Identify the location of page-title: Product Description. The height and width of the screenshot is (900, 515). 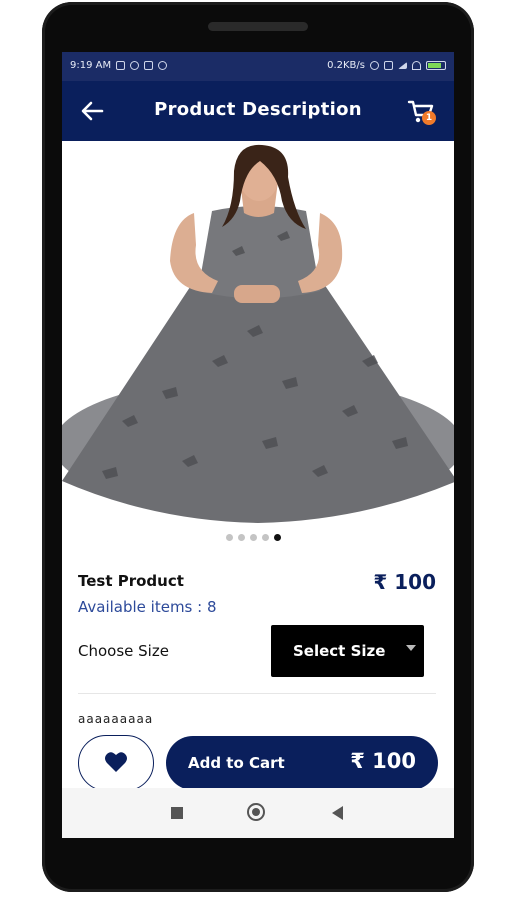
(258, 109).